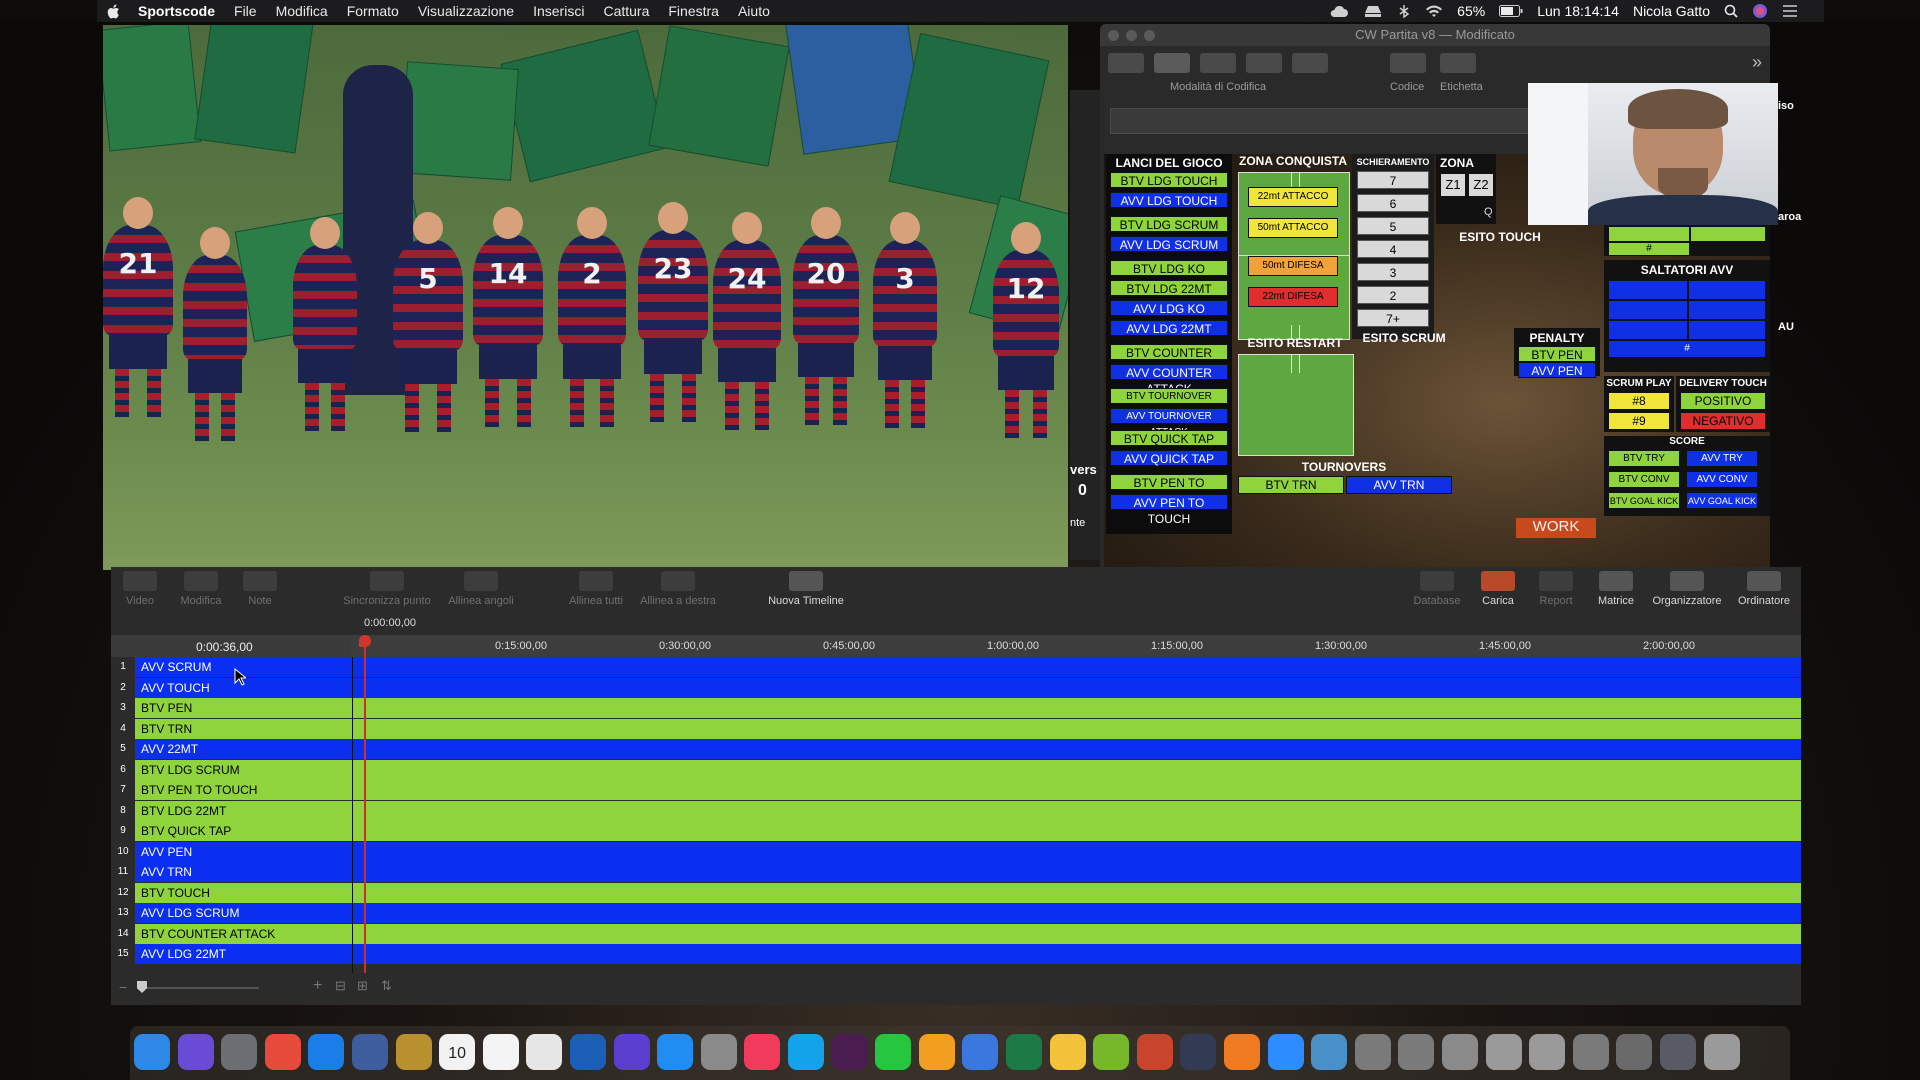 The height and width of the screenshot is (1080, 1920). Describe the element at coordinates (1218, 63) in the screenshot. I see `label-mode-button` at that location.